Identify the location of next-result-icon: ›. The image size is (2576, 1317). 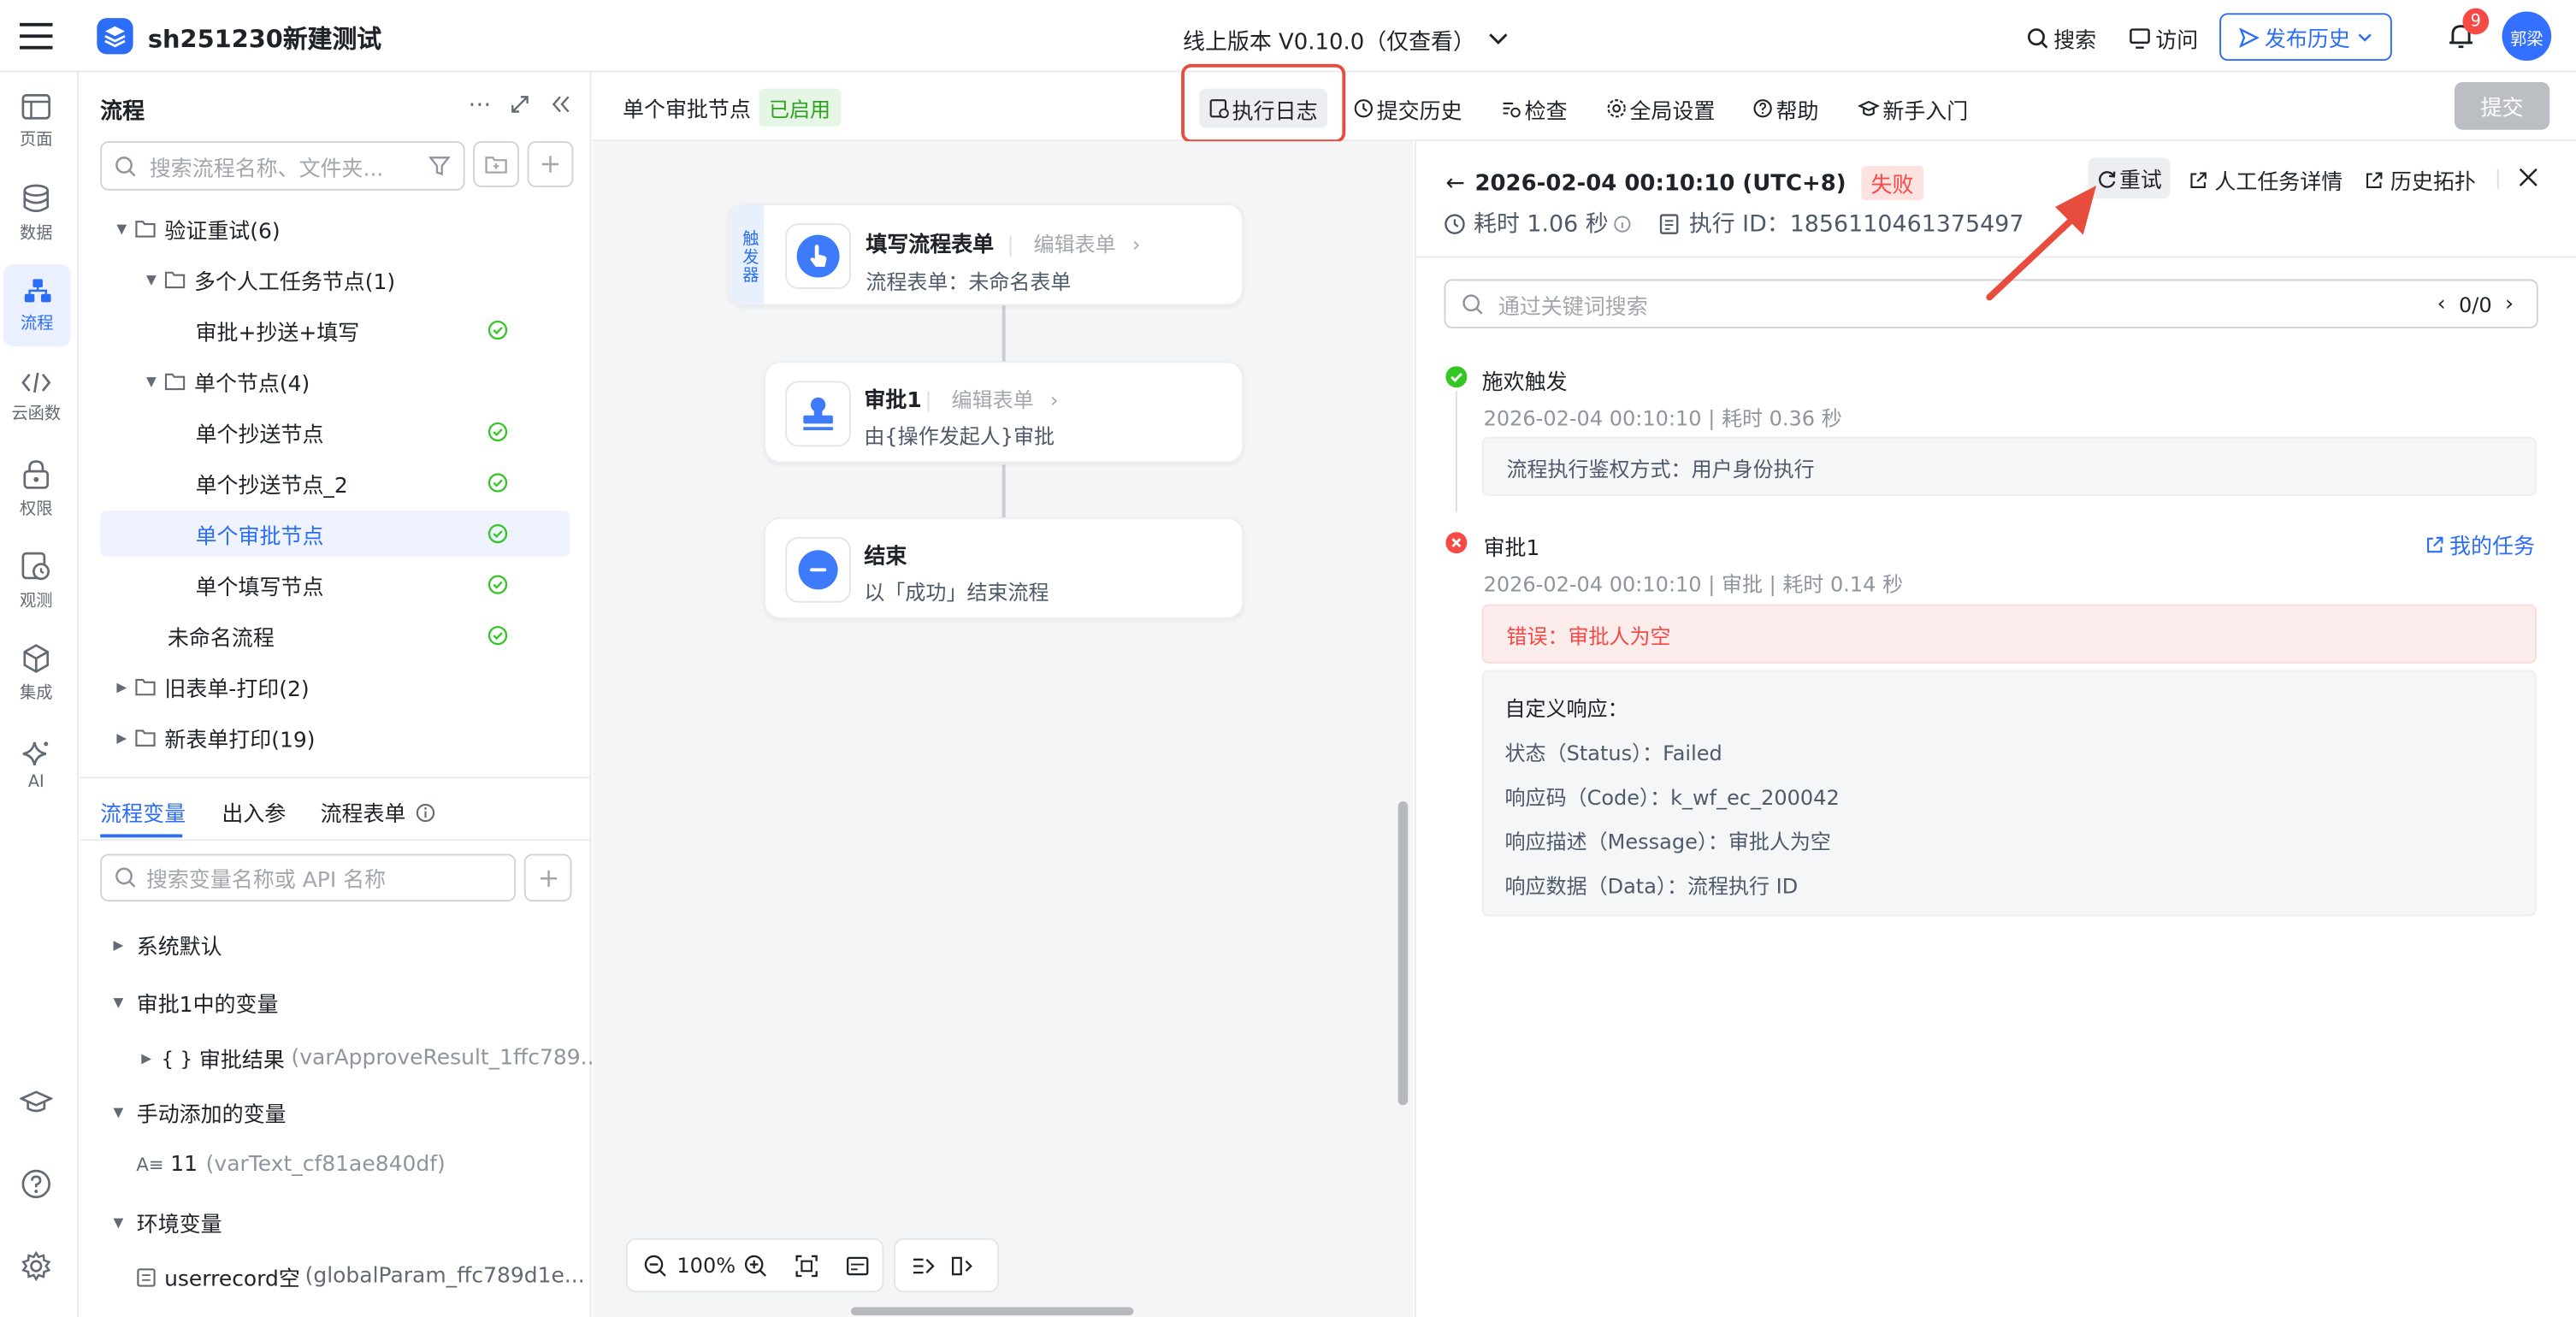
(2509, 304).